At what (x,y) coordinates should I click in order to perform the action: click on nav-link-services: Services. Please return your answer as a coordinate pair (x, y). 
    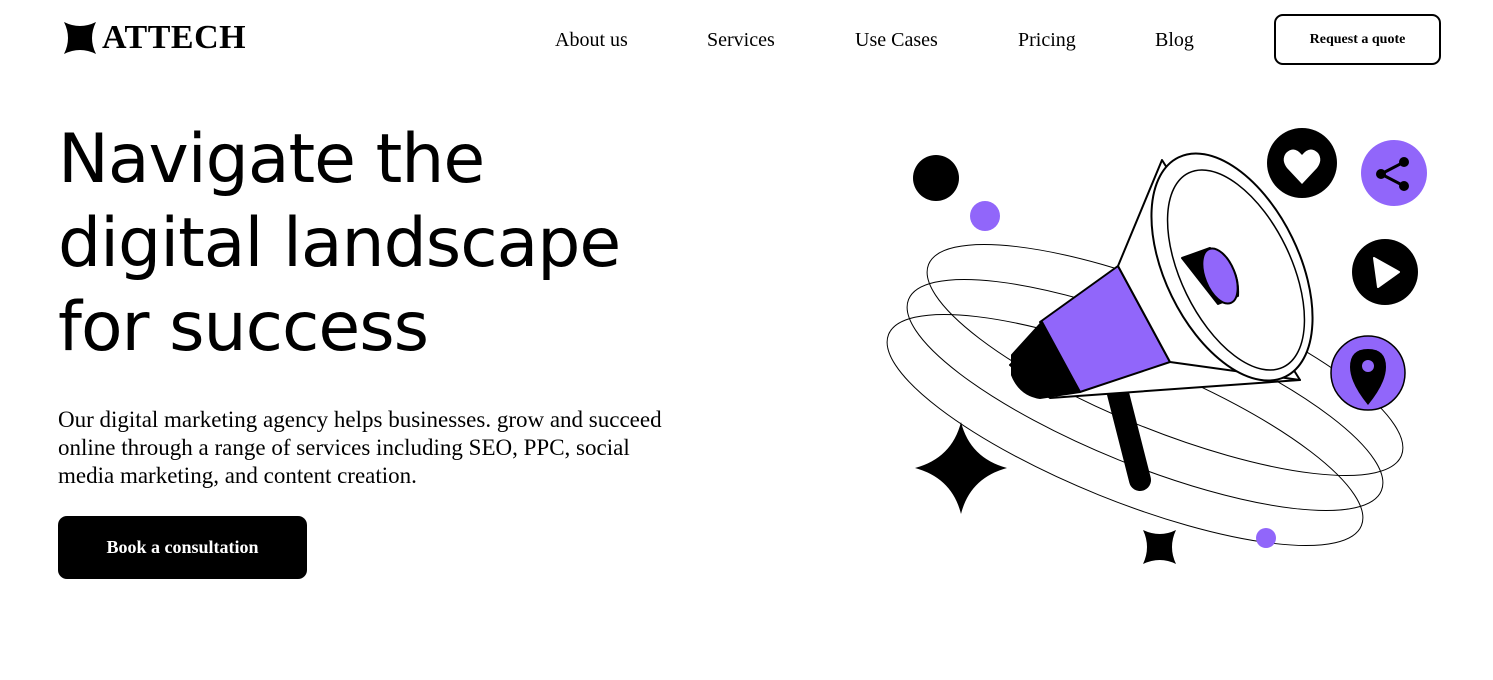
    Looking at the image, I should click on (741, 40).